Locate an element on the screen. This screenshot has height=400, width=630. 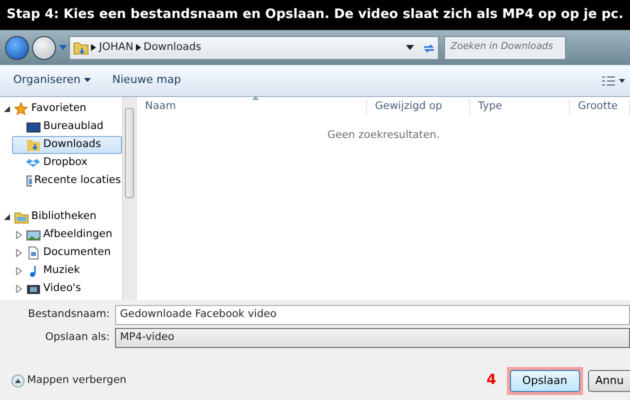
sort-arrow-icon is located at coordinates (255, 98).